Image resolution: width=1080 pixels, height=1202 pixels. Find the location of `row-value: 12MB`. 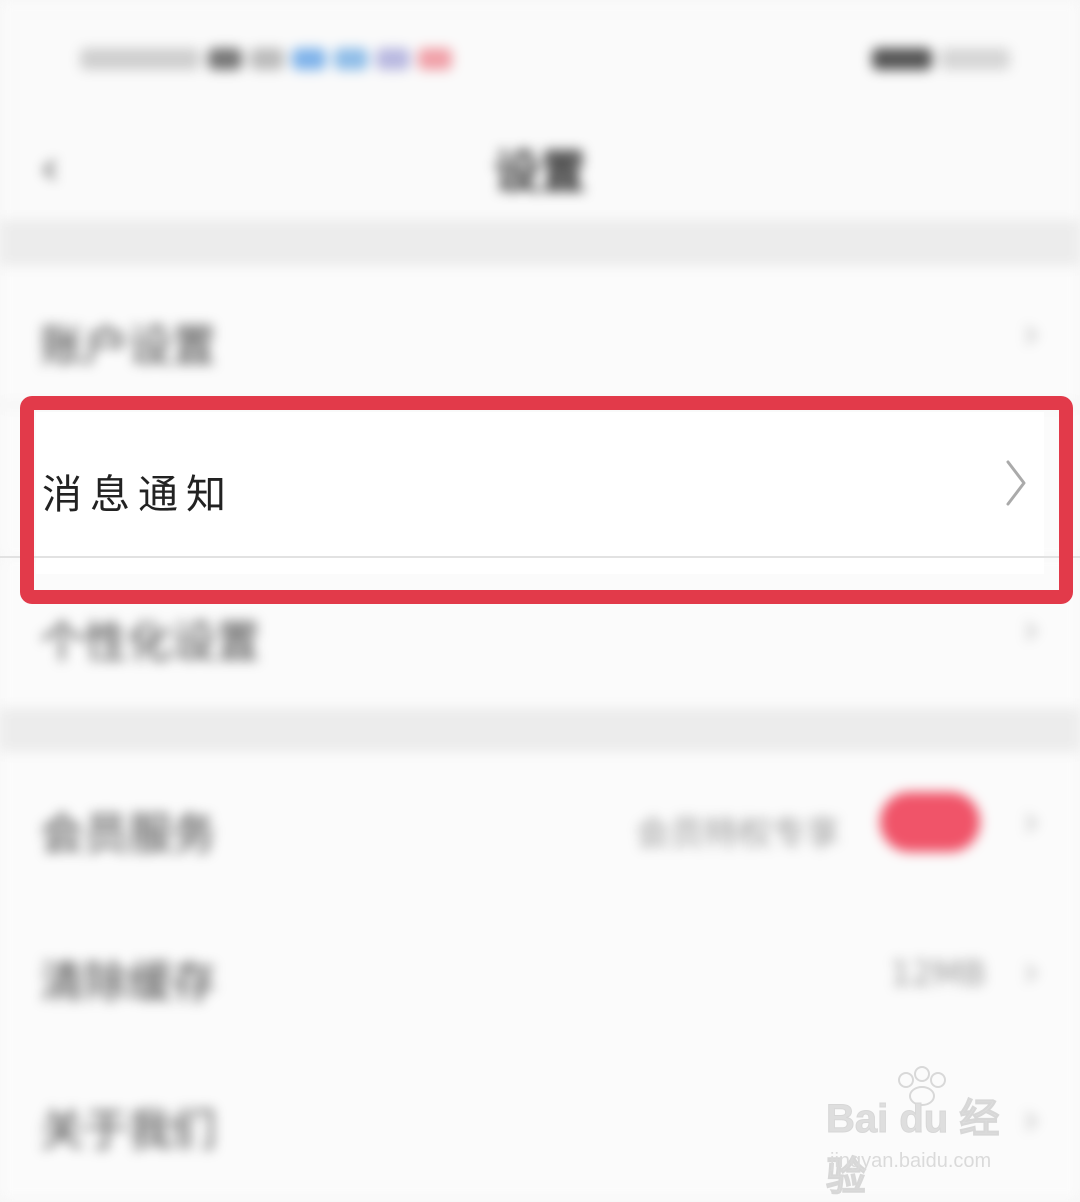

row-value: 12MB is located at coordinates (938, 974).